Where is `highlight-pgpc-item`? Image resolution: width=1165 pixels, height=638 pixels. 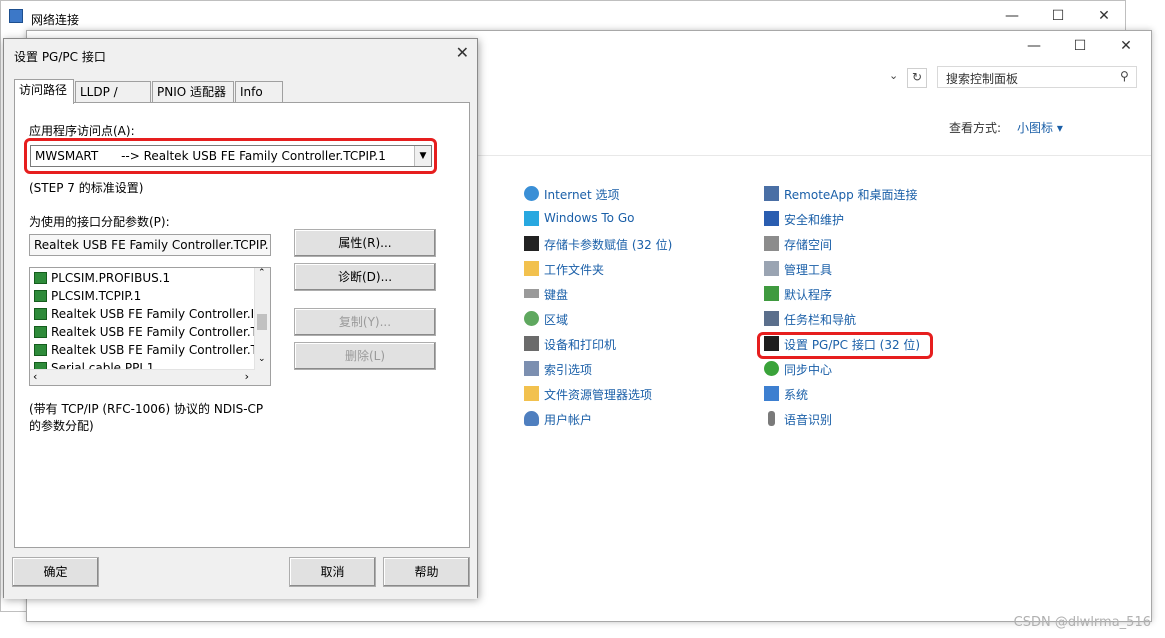
highlight-pgpc-item is located at coordinates (845, 345).